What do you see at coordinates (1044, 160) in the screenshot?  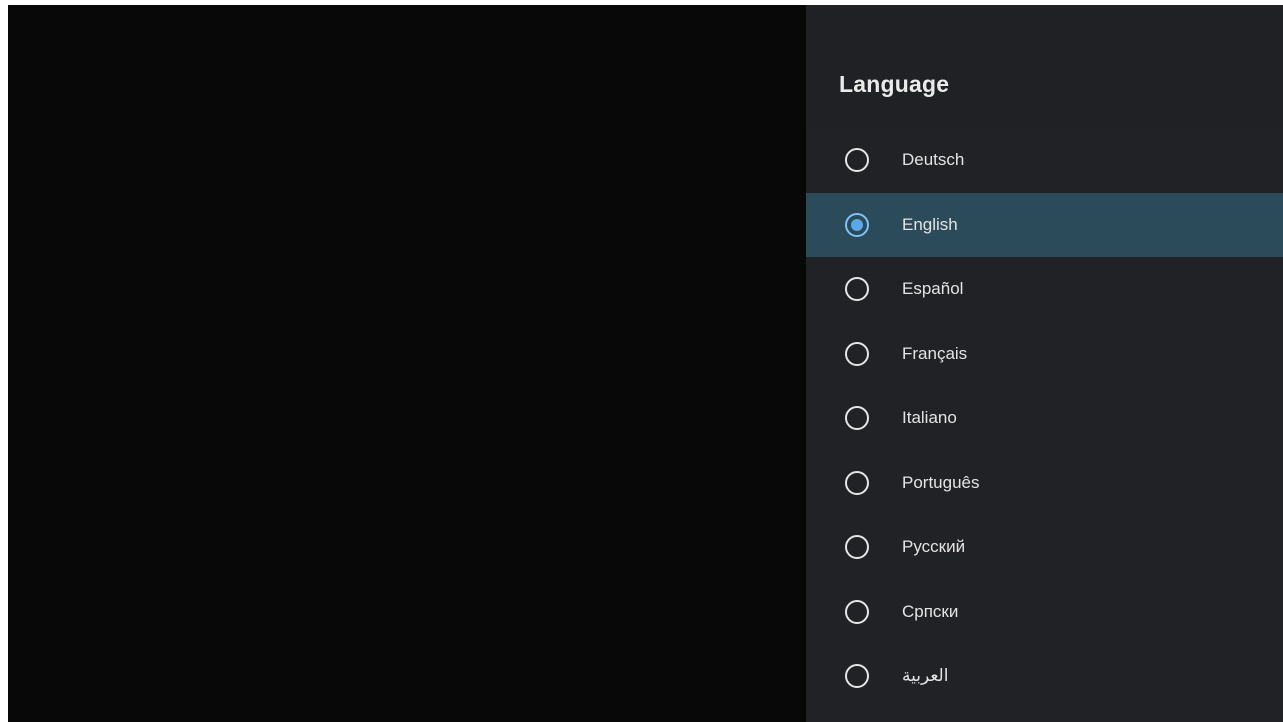 I see `language-option-deutsch: Deutsch` at bounding box center [1044, 160].